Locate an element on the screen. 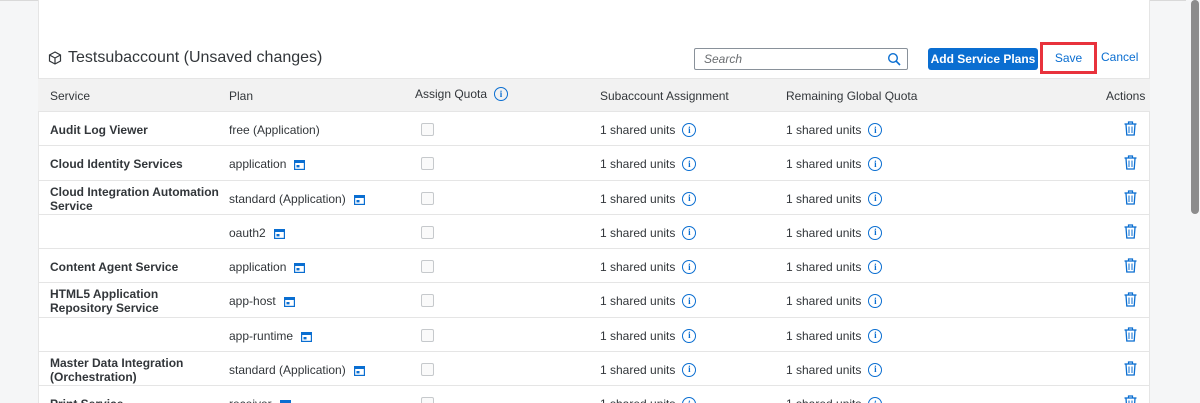 The image size is (1200, 403). plan-name: app-runtime is located at coordinates (261, 335).